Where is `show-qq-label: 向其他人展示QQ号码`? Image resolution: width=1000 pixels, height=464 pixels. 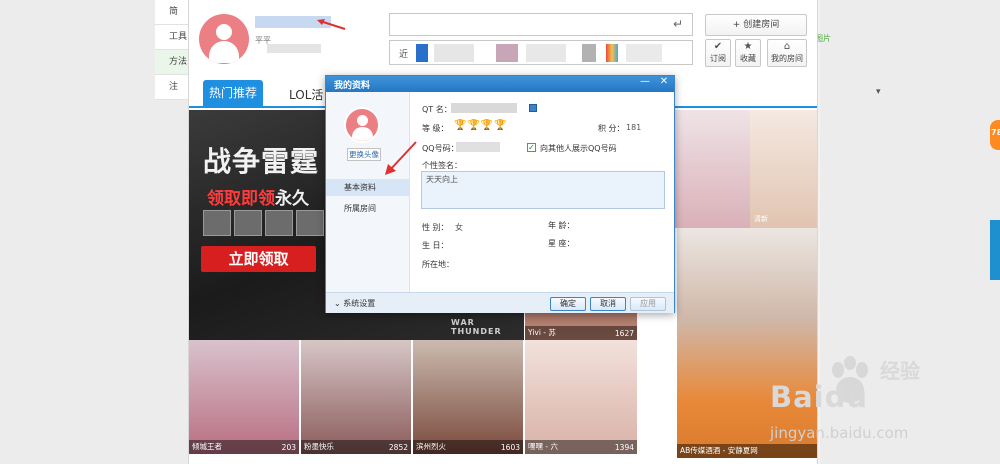 show-qq-label: 向其他人展示QQ号码 is located at coordinates (578, 148).